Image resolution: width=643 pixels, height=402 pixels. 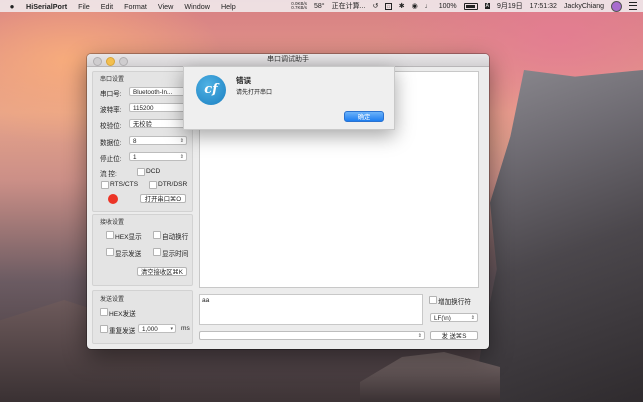 I want to click on open-port-button: 打开串口⌘O, so click(x=163, y=198).